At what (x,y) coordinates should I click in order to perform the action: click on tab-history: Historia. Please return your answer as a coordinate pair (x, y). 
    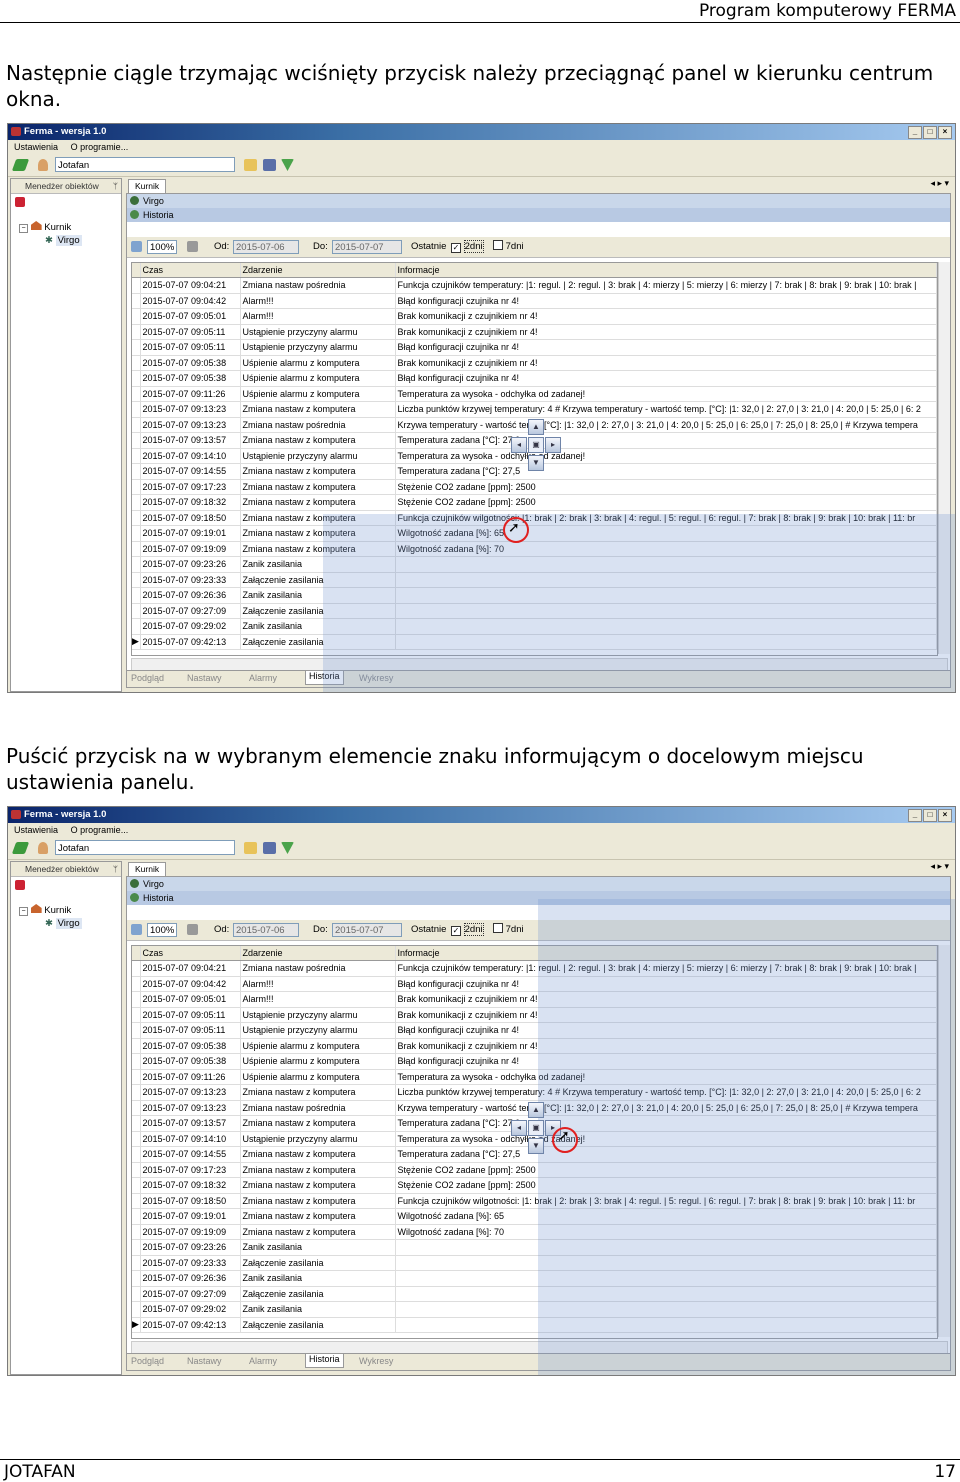
    Looking at the image, I should click on (324, 1361).